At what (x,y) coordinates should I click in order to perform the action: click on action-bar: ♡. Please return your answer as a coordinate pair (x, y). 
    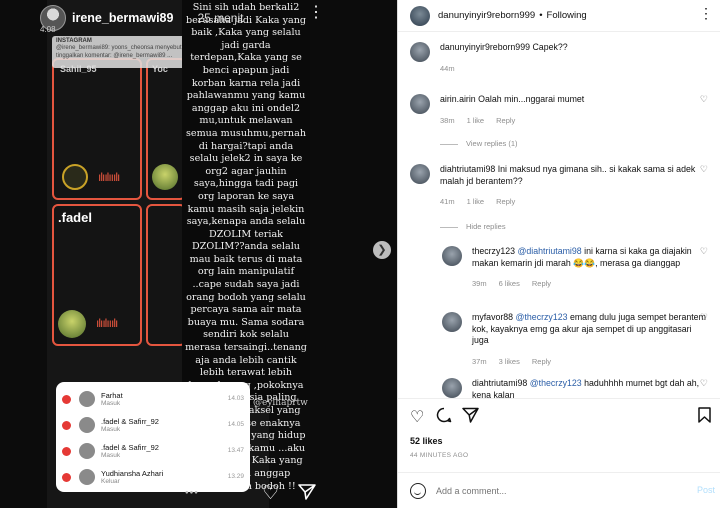
    Looking at the image, I should click on (559, 415).